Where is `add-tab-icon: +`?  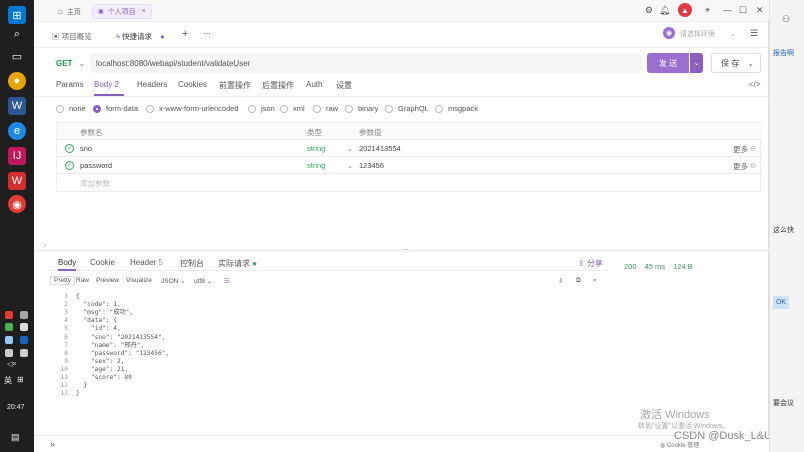 add-tab-icon: + is located at coordinates (185, 34).